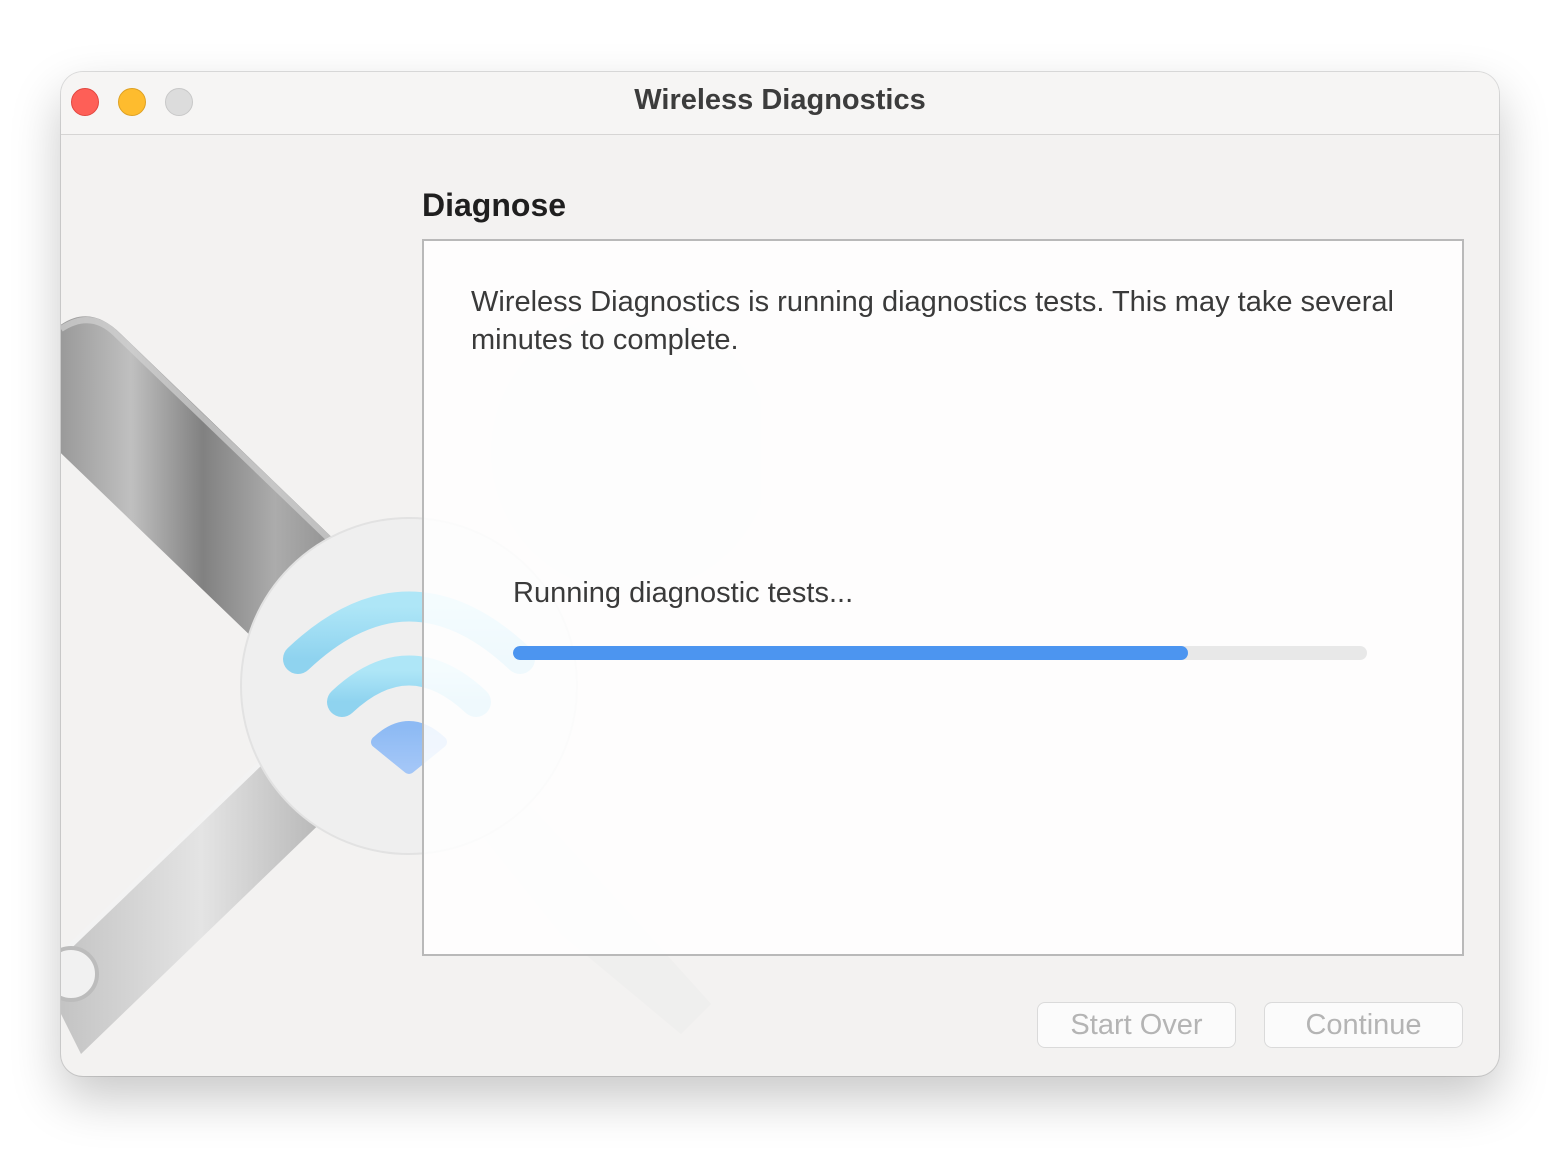 This screenshot has width=1560, height=1156. What do you see at coordinates (850, 653) in the screenshot?
I see `progress-bar-fill` at bounding box center [850, 653].